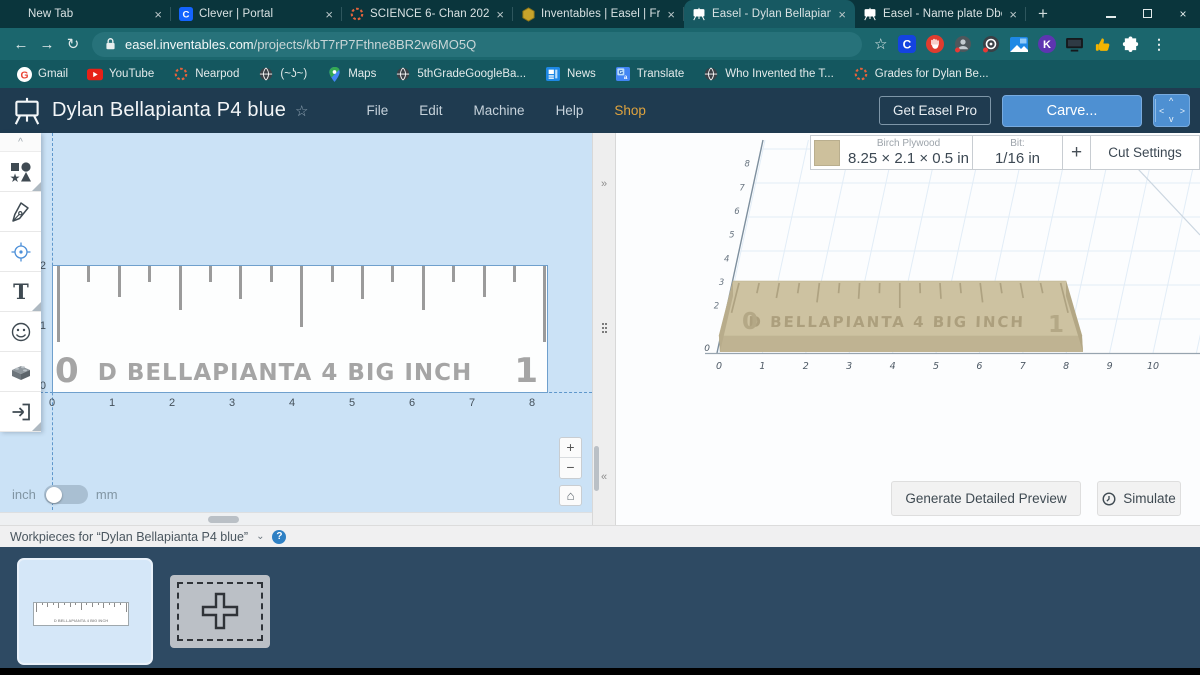 The image size is (1200, 675). Describe the element at coordinates (731, 236) in the screenshot. I see `svg-text: 5` at that location.